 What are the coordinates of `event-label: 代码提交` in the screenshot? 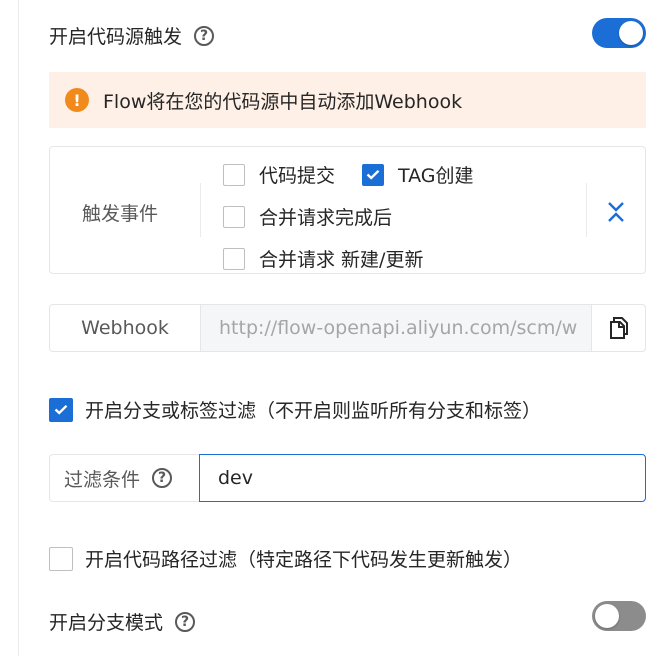 It's located at (297, 176).